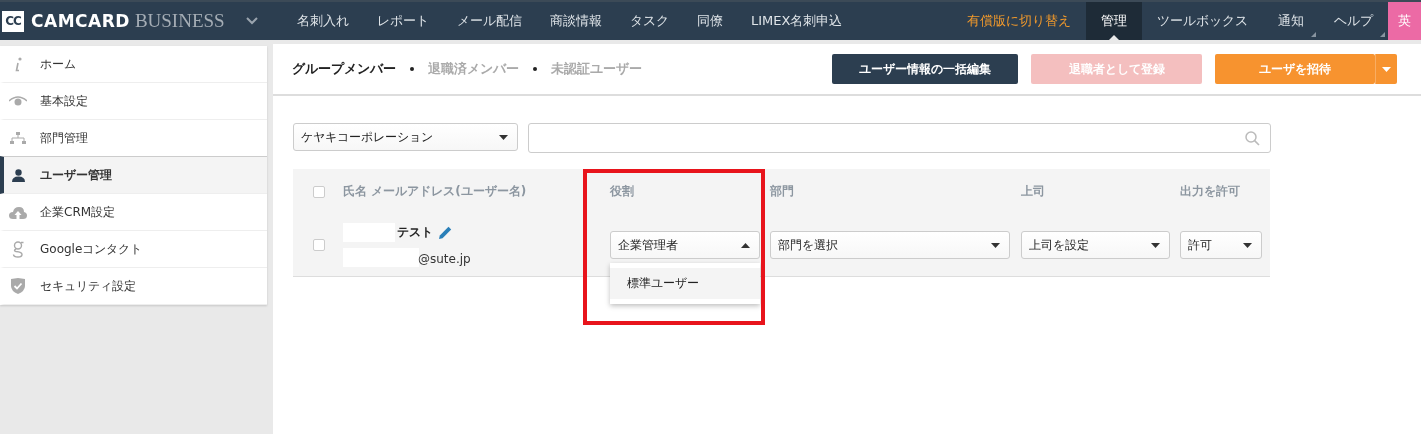  What do you see at coordinates (13, 21) in the screenshot?
I see `logo-badge: CC` at bounding box center [13, 21].